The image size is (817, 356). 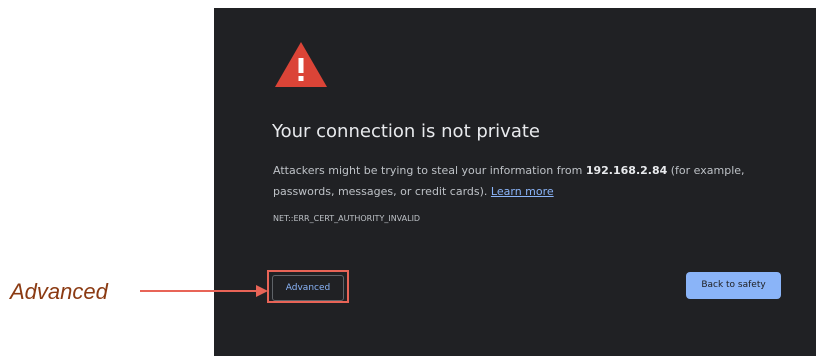 I want to click on page-title: Your connection is not private, so click(x=406, y=131).